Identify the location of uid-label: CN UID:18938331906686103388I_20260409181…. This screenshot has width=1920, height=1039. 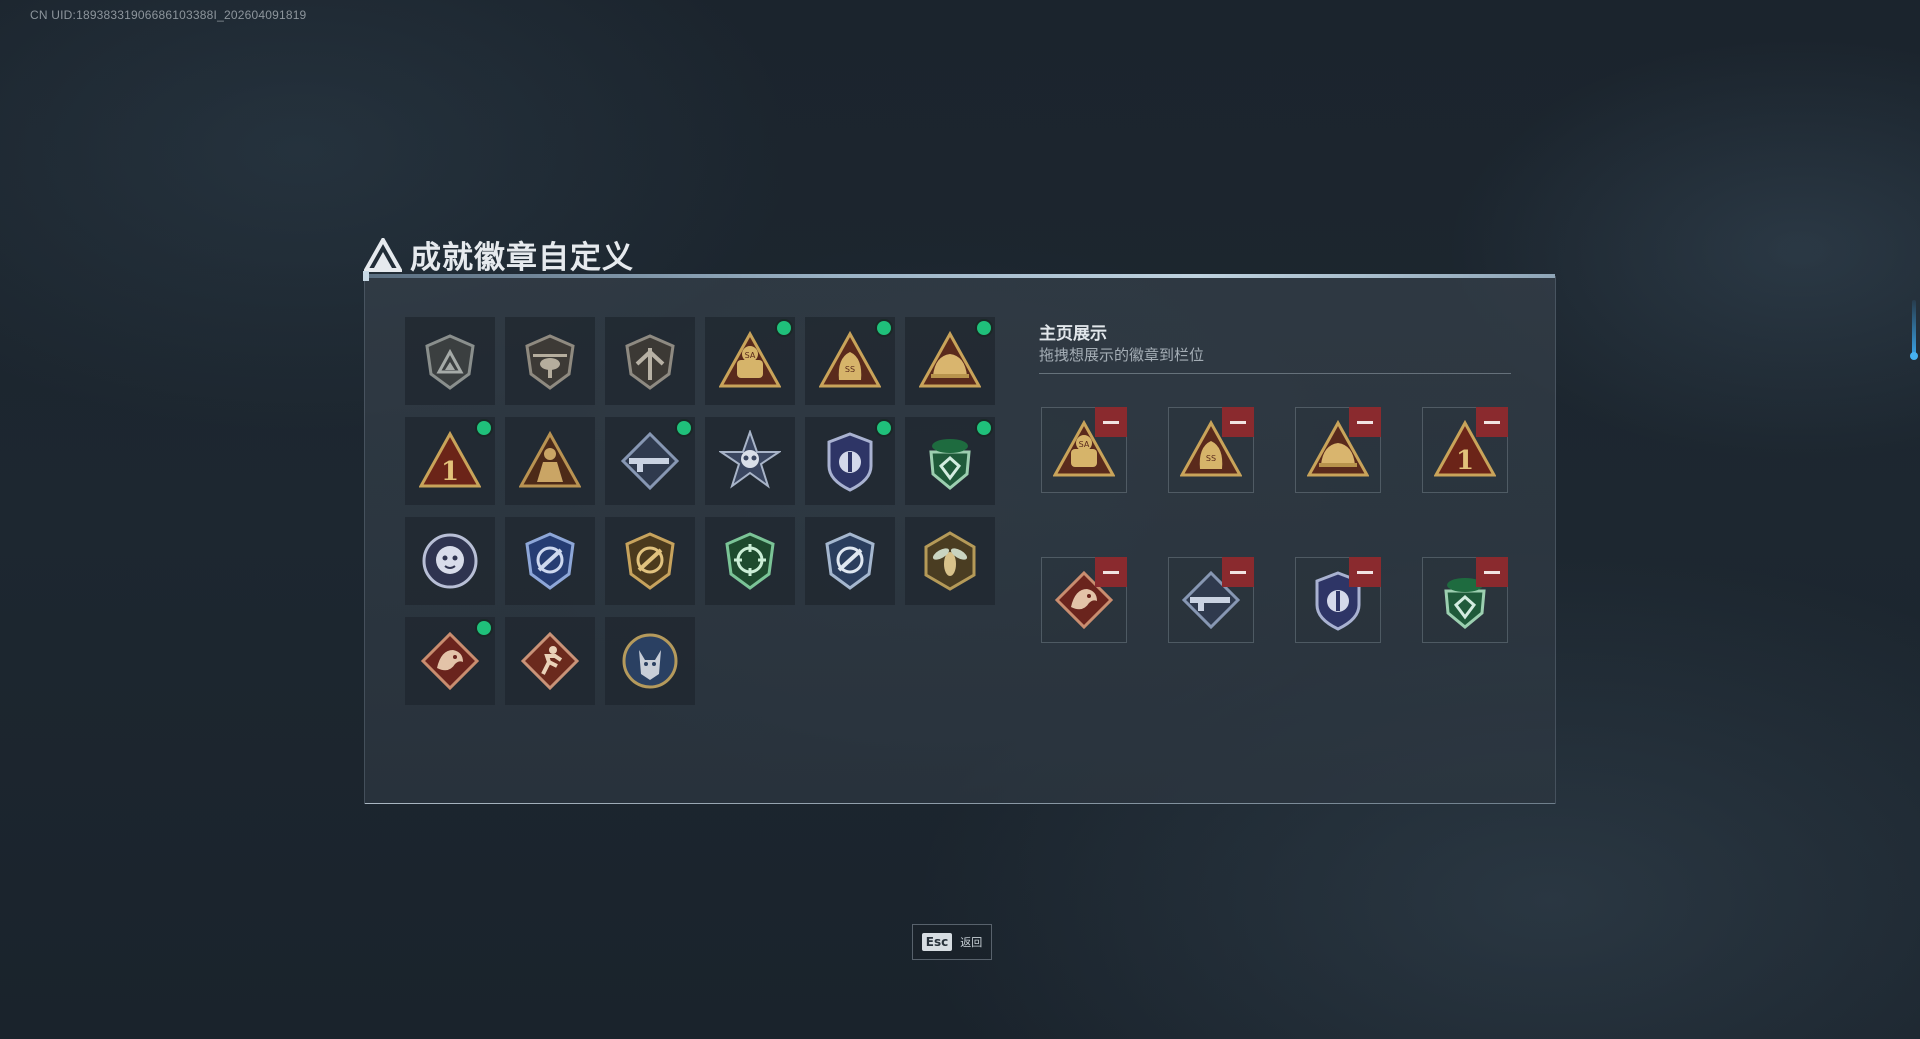
(168, 15).